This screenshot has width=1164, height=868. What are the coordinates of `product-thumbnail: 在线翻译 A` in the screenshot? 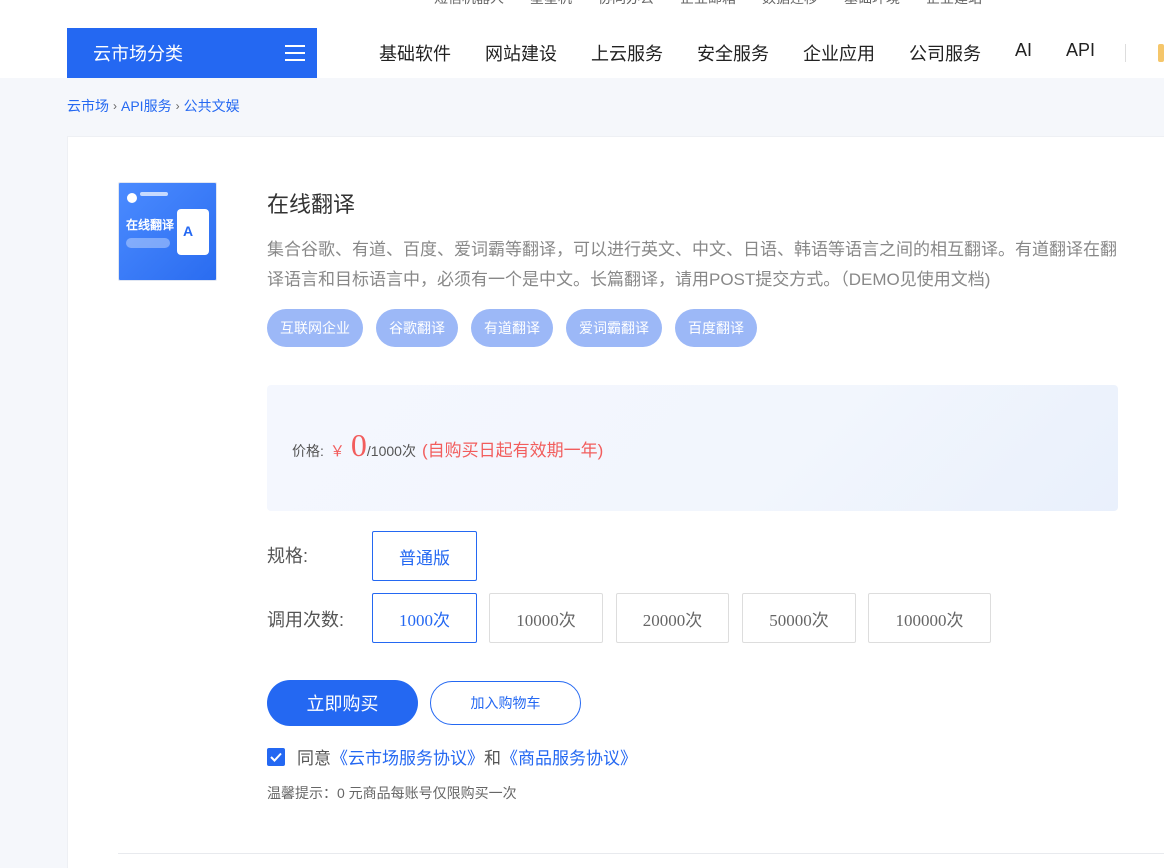 It's located at (167, 231).